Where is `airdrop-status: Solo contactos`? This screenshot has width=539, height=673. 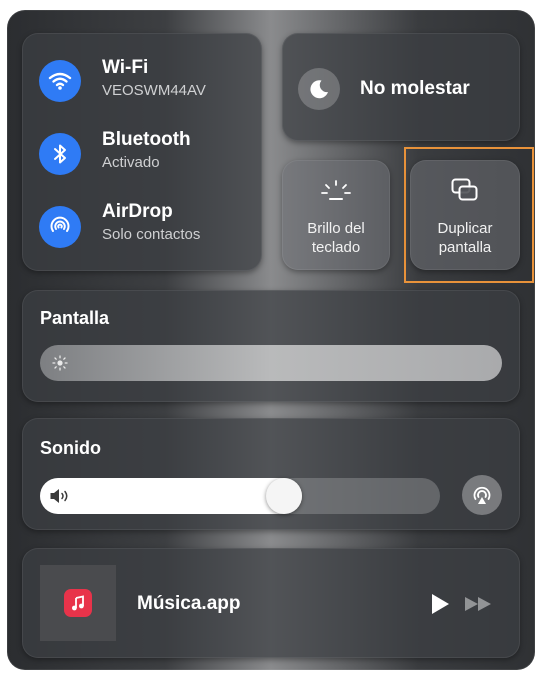 airdrop-status: Solo contactos is located at coordinates (151, 234).